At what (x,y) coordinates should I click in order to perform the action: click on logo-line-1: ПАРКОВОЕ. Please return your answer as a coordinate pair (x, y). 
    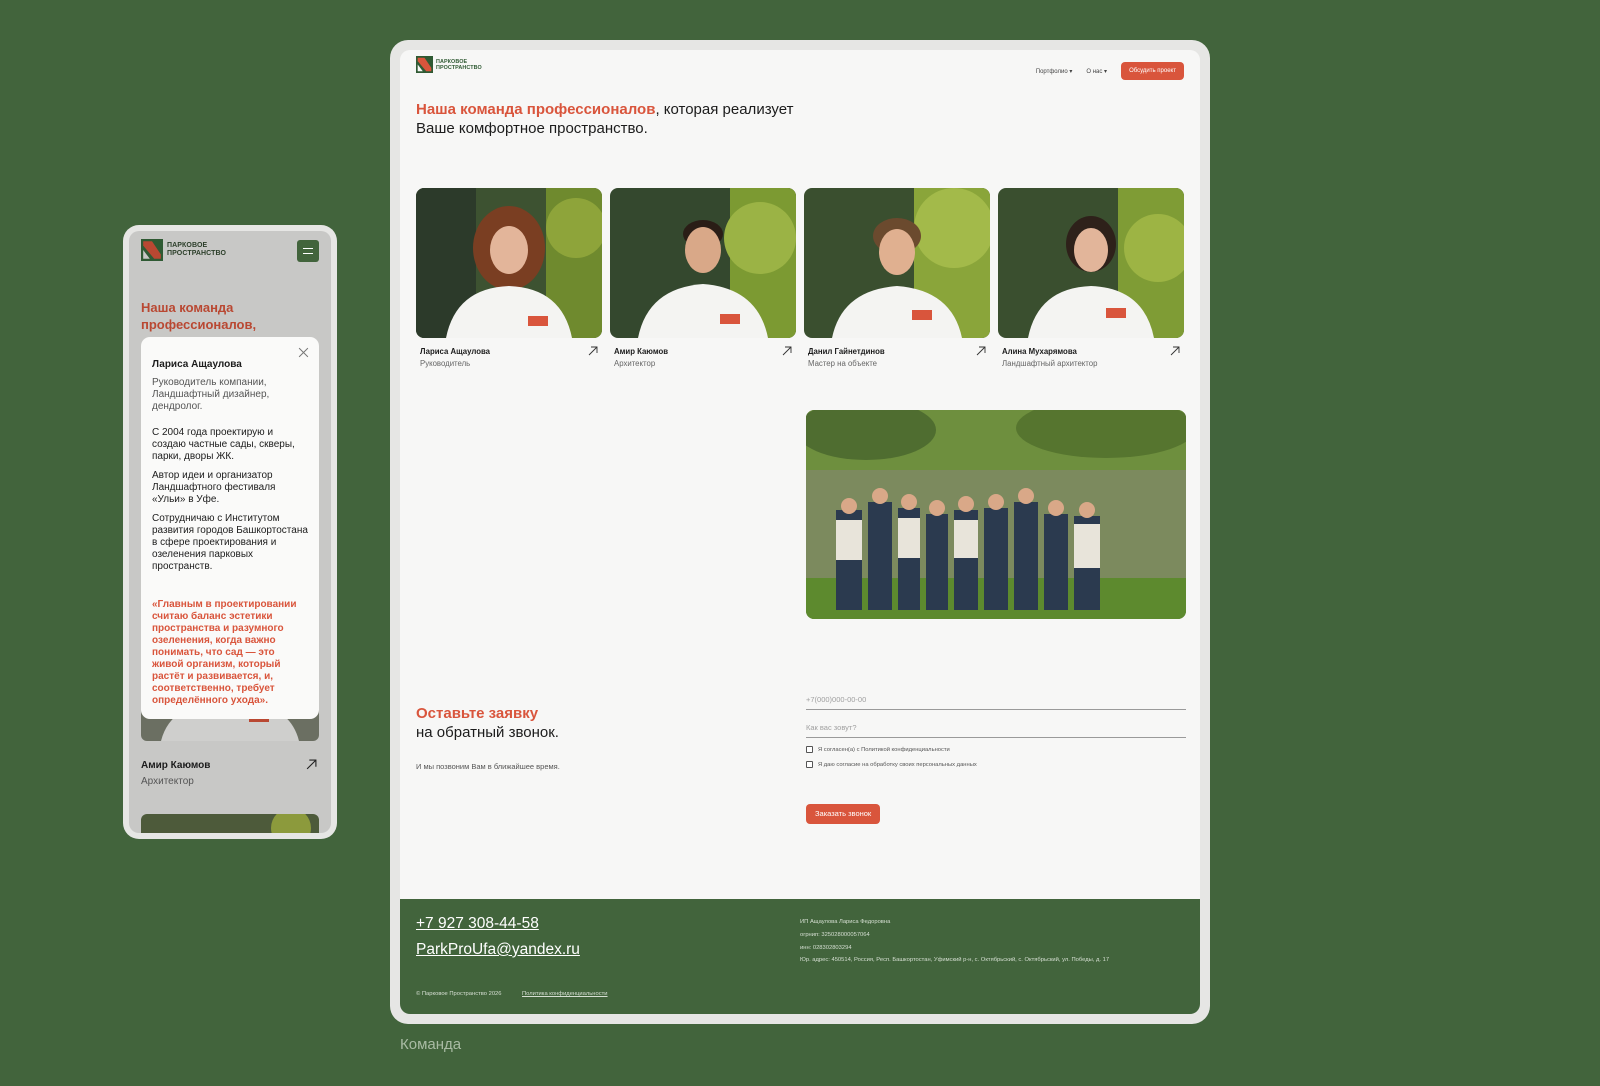
    Looking at the image, I should click on (187, 245).